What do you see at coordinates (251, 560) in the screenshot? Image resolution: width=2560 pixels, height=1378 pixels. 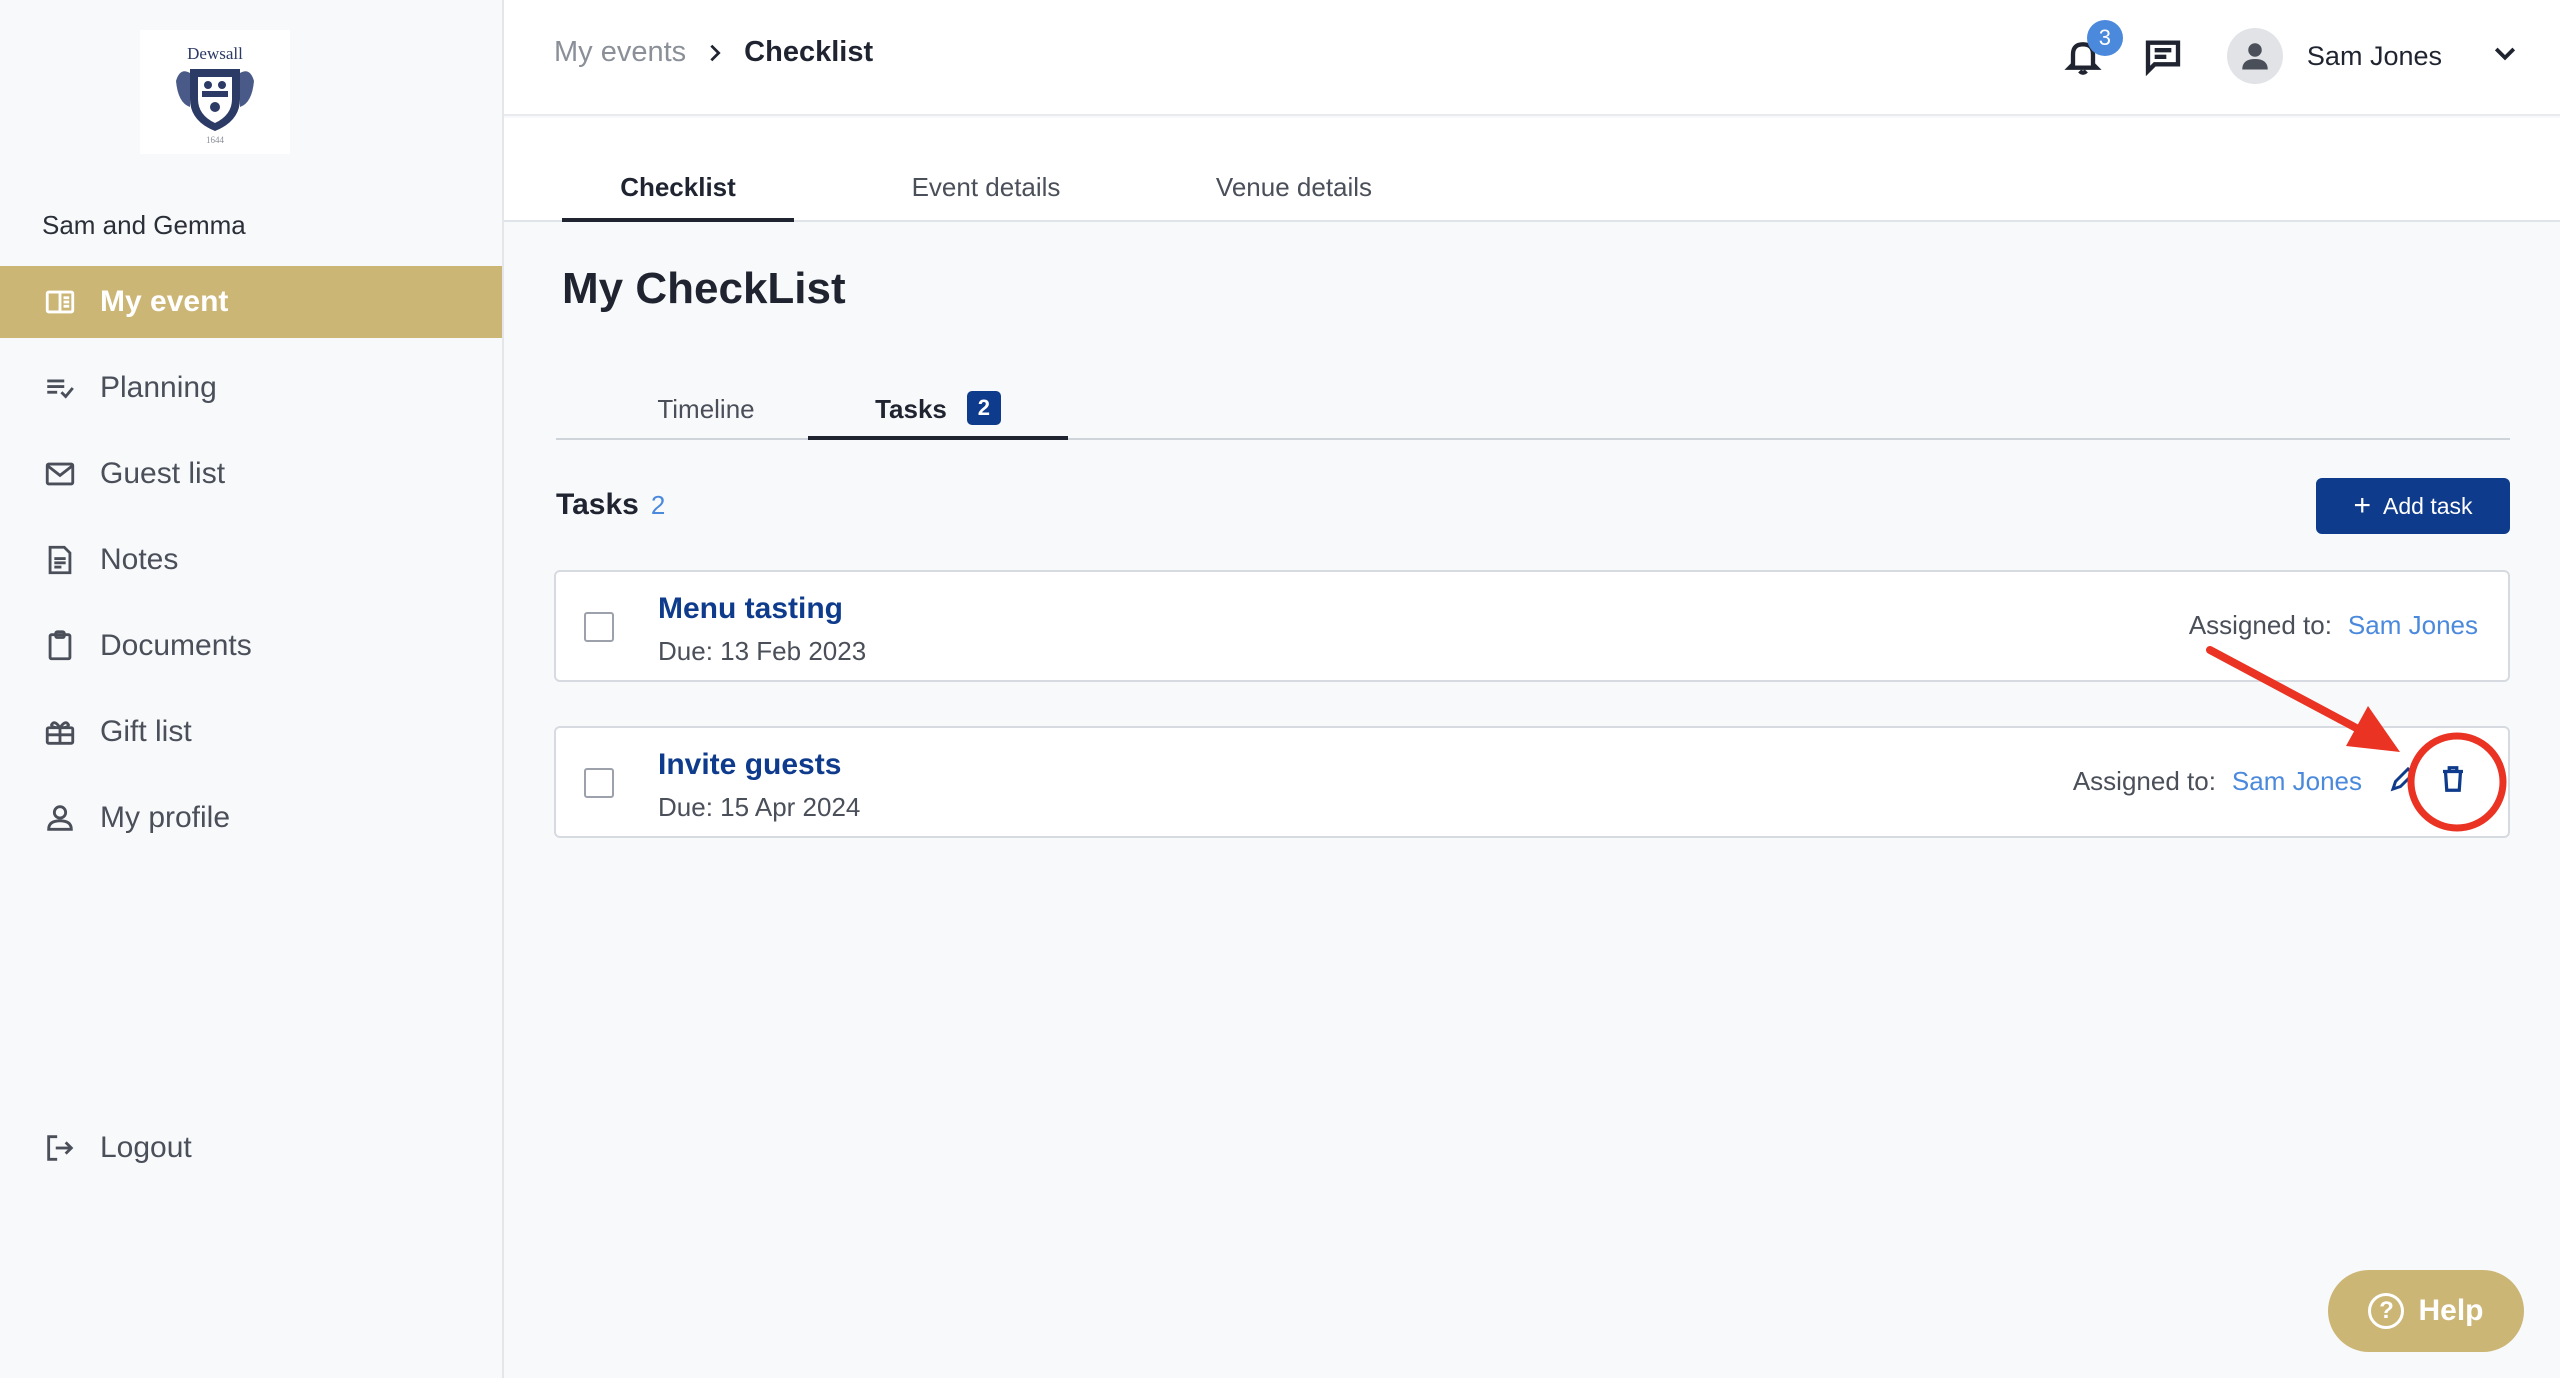 I see `sidebar-item-notes: Notes` at bounding box center [251, 560].